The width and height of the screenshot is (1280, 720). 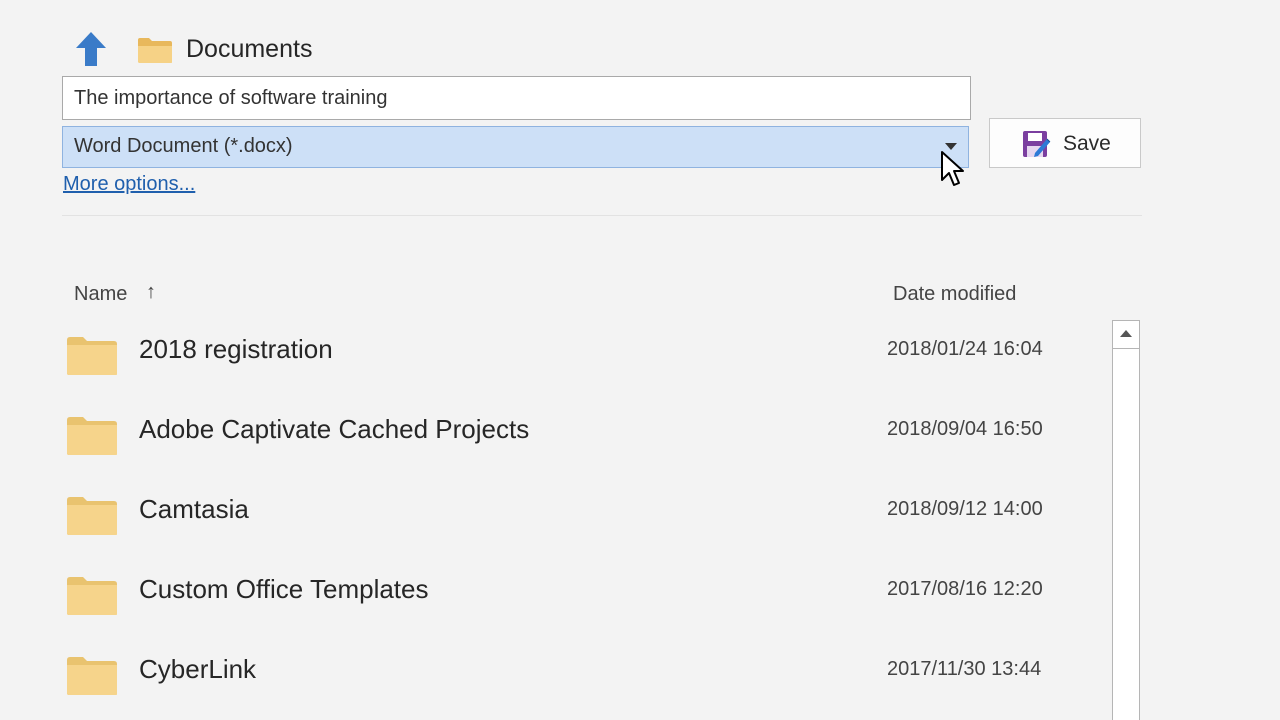 I want to click on scroll-up-button, so click(x=1126, y=335).